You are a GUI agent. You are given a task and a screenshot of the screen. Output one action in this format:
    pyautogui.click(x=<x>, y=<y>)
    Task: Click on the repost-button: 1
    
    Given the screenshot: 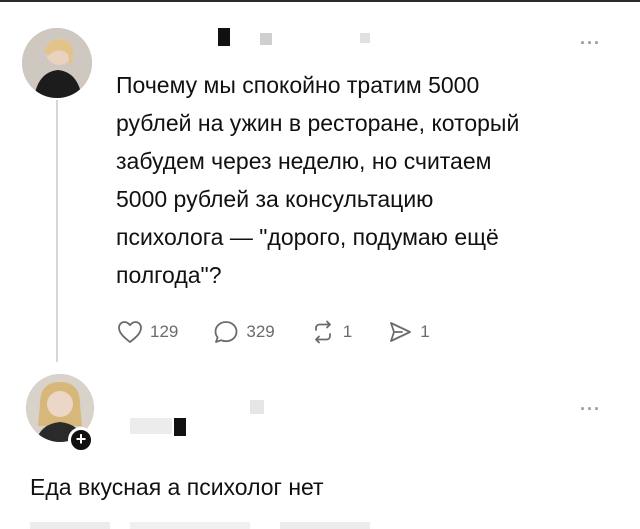 What is the action you would take?
    pyautogui.click(x=330, y=332)
    